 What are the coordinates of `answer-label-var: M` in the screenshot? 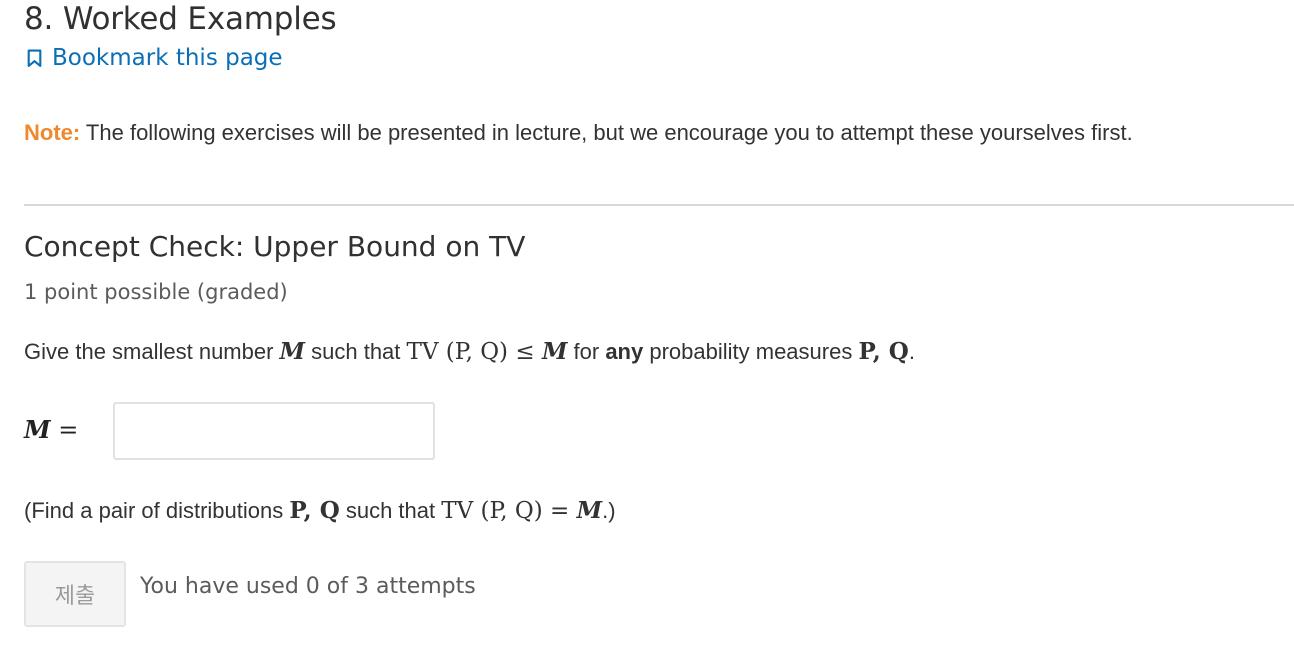 It's located at (37, 429).